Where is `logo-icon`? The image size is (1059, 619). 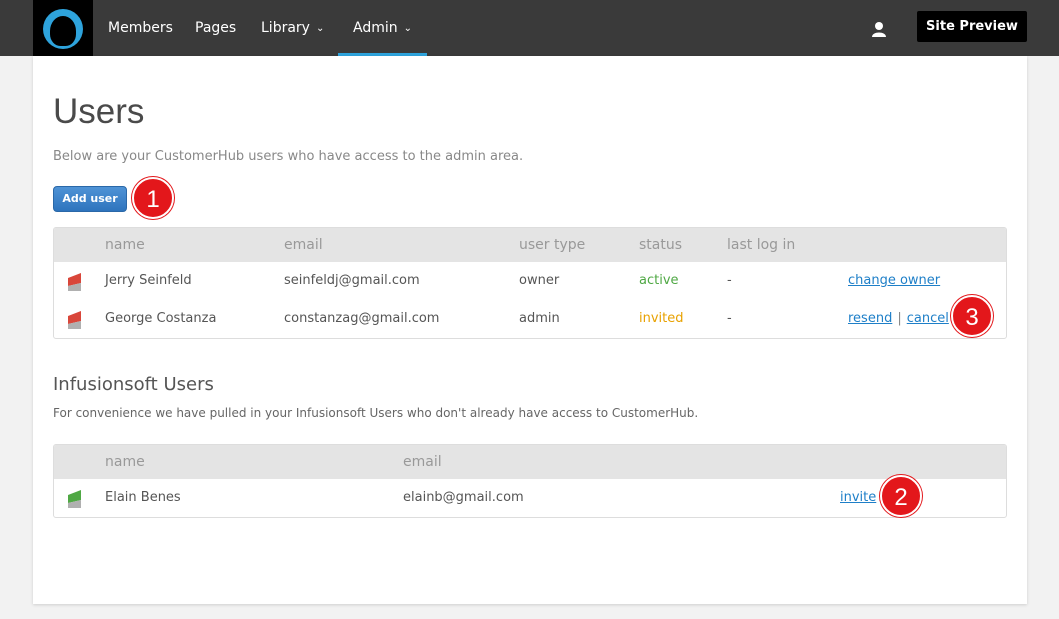
logo-icon is located at coordinates (63, 29).